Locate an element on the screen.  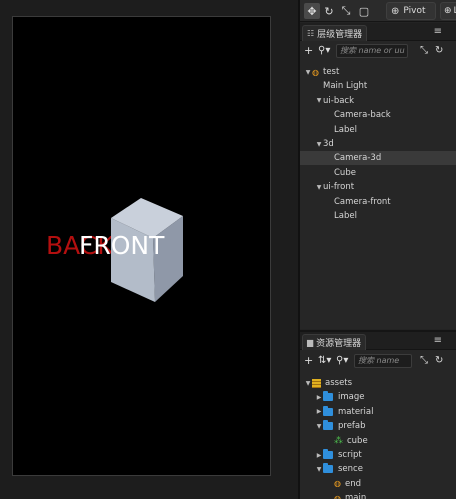
tree-row: ▼ assets is located at coordinates (378, 383).